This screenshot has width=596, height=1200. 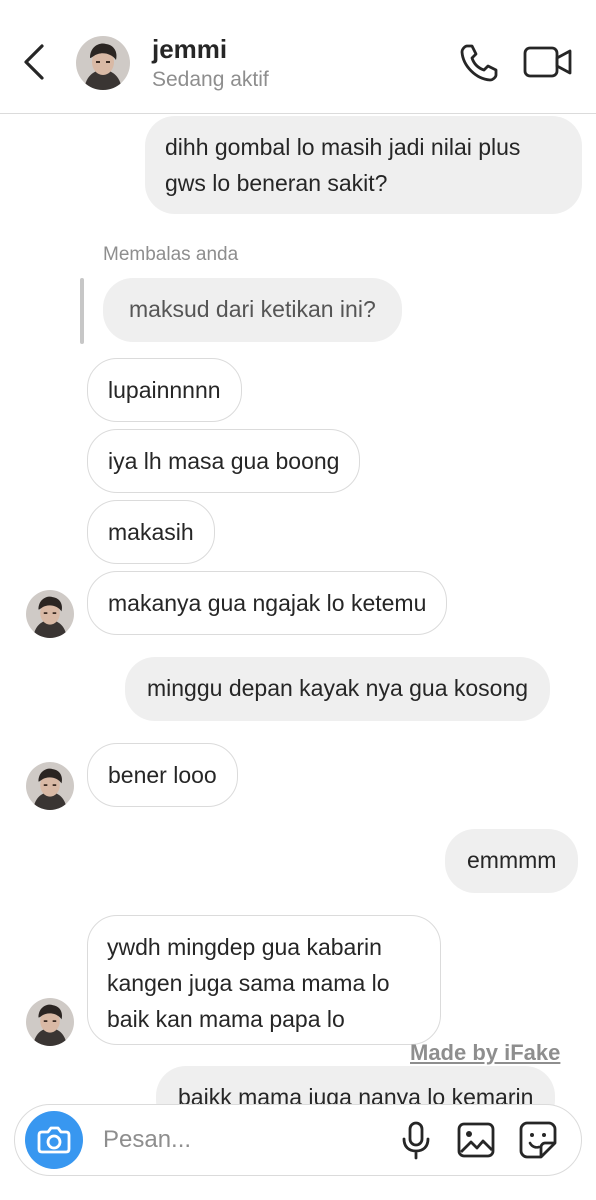 What do you see at coordinates (164, 390) in the screenshot?
I see `message-received: lupainnnnn` at bounding box center [164, 390].